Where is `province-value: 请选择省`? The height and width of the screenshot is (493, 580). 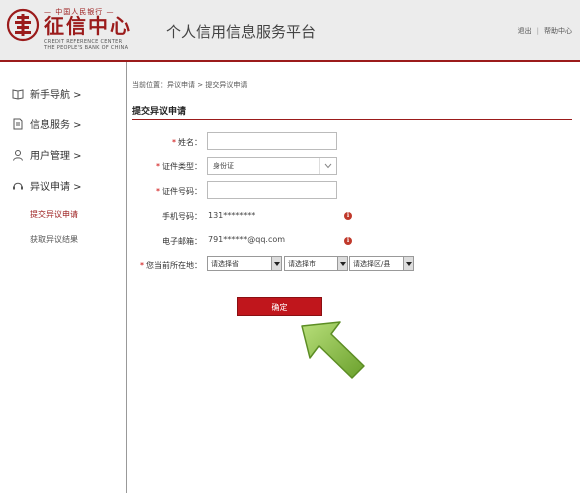
province-value: 请选择省 is located at coordinates (225, 264).